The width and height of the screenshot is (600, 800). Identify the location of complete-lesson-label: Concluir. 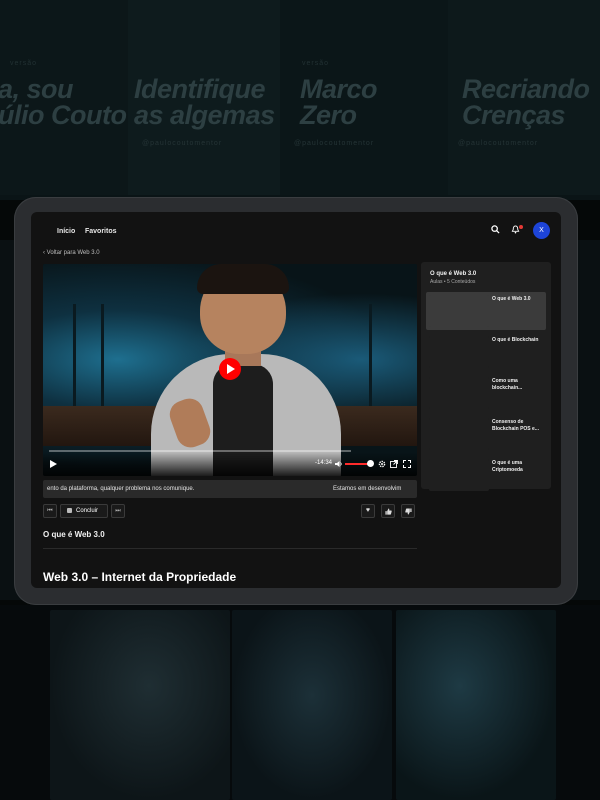
(87, 511).